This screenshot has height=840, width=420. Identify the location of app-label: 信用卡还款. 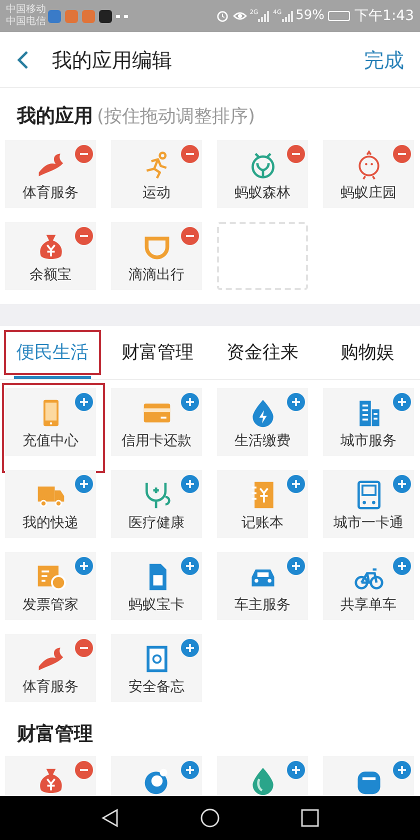
(157, 441).